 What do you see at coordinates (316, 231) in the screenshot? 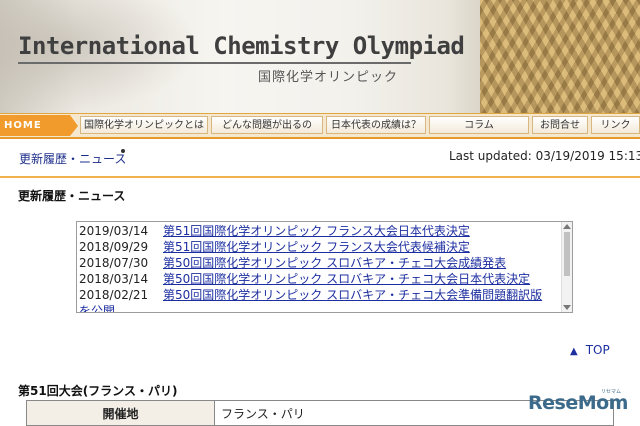
I see `news-title-link: 第51回国際化学オリンピック フランス大会日本代表決定` at bounding box center [316, 231].